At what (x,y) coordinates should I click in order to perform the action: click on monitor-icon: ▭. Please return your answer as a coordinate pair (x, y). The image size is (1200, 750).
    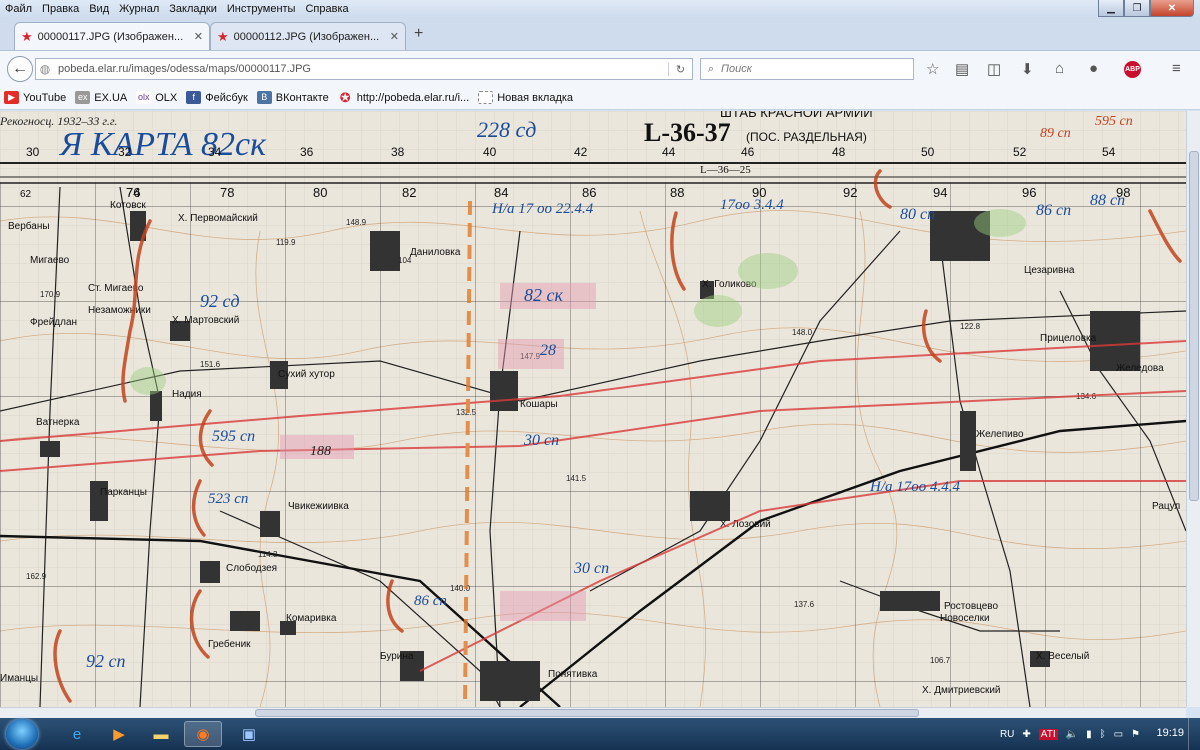
    Looking at the image, I should click on (1118, 734).